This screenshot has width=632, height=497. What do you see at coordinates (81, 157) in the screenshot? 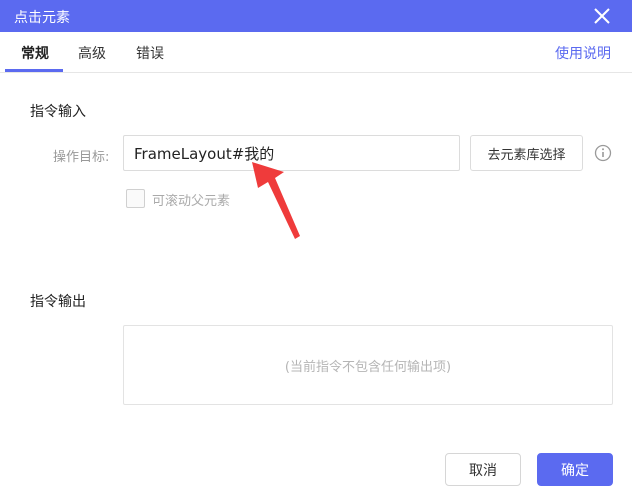
I see `target-label: 操作目标:` at bounding box center [81, 157].